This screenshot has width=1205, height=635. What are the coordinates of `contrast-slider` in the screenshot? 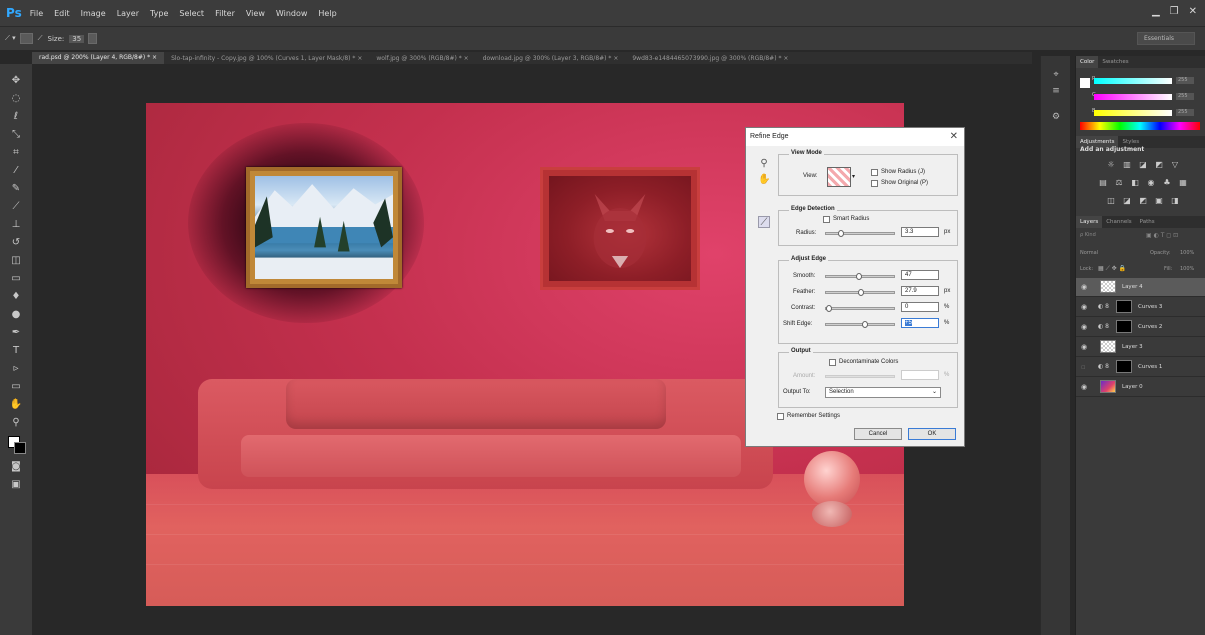 It's located at (860, 308).